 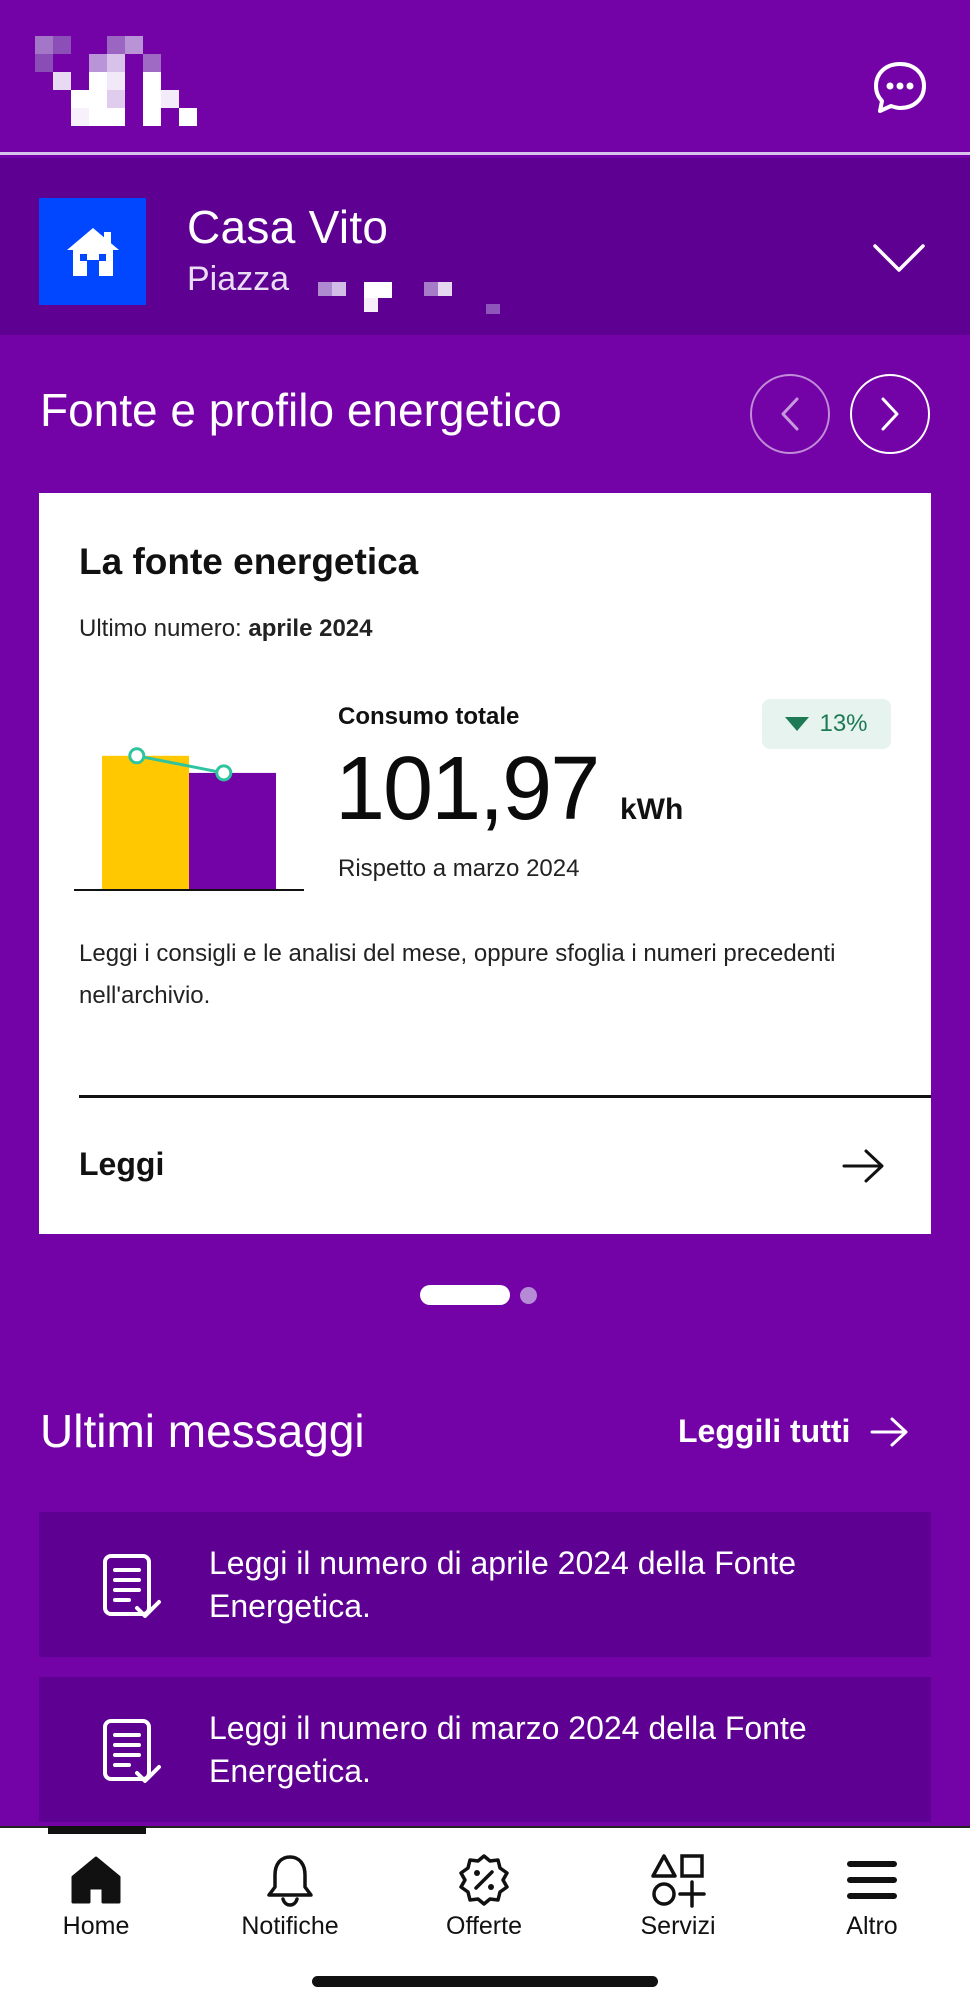 What do you see at coordinates (96, 1926) in the screenshot?
I see `nav-home-label: Home` at bounding box center [96, 1926].